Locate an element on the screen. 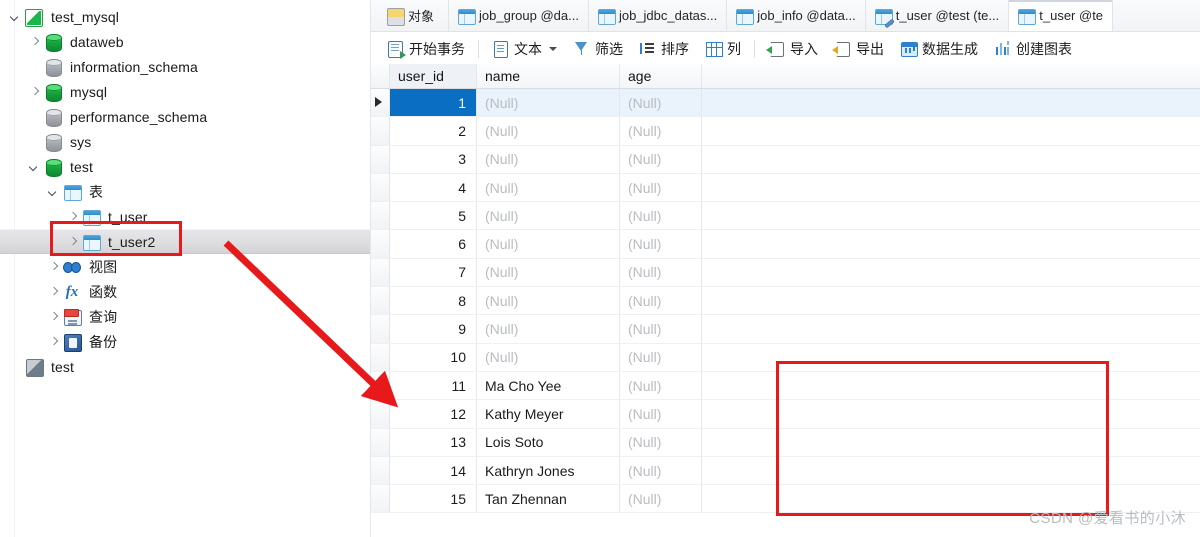  cell-user_id: 13 is located at coordinates (433, 442).